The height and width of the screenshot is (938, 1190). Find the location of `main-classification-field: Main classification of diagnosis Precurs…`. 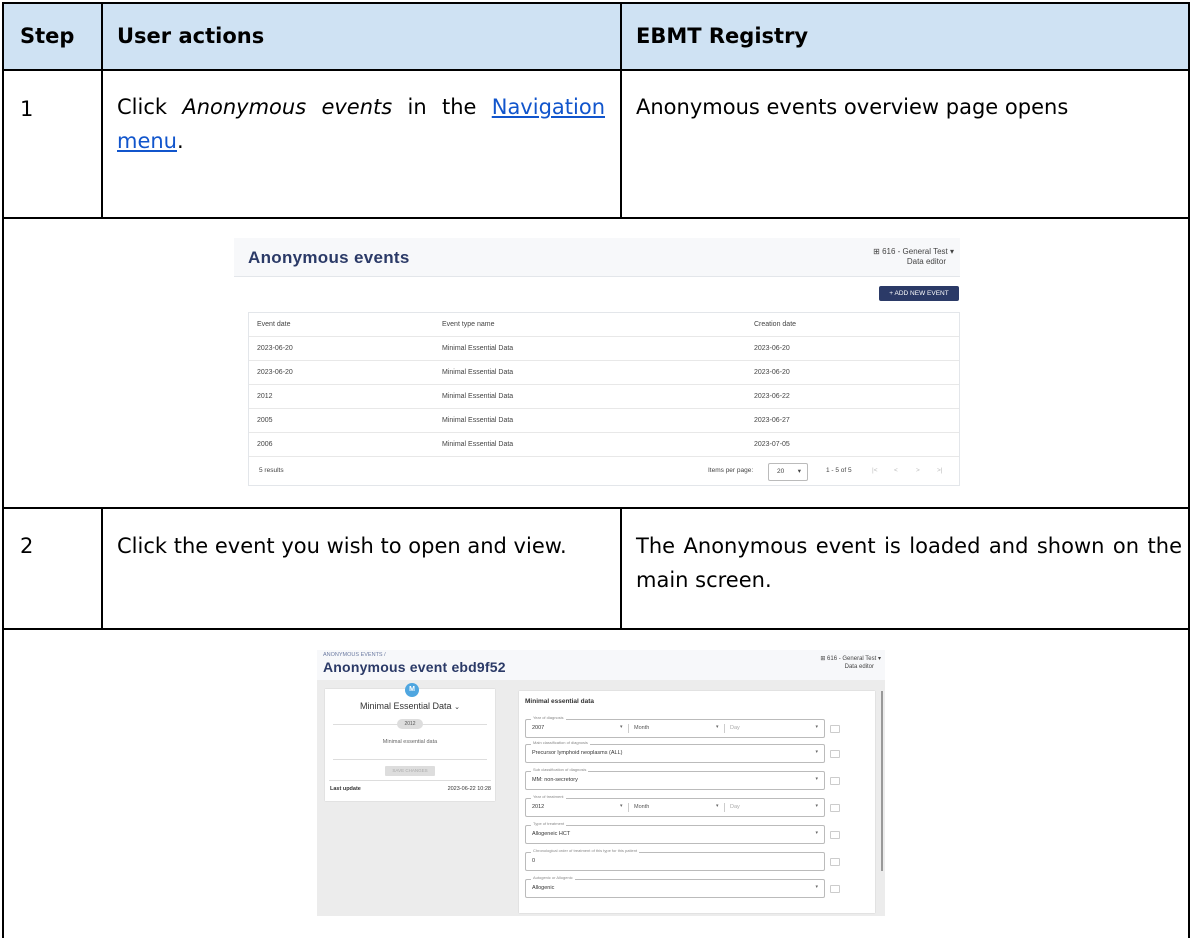

main-classification-field: Main classification of diagnosis Precurs… is located at coordinates (675, 751).